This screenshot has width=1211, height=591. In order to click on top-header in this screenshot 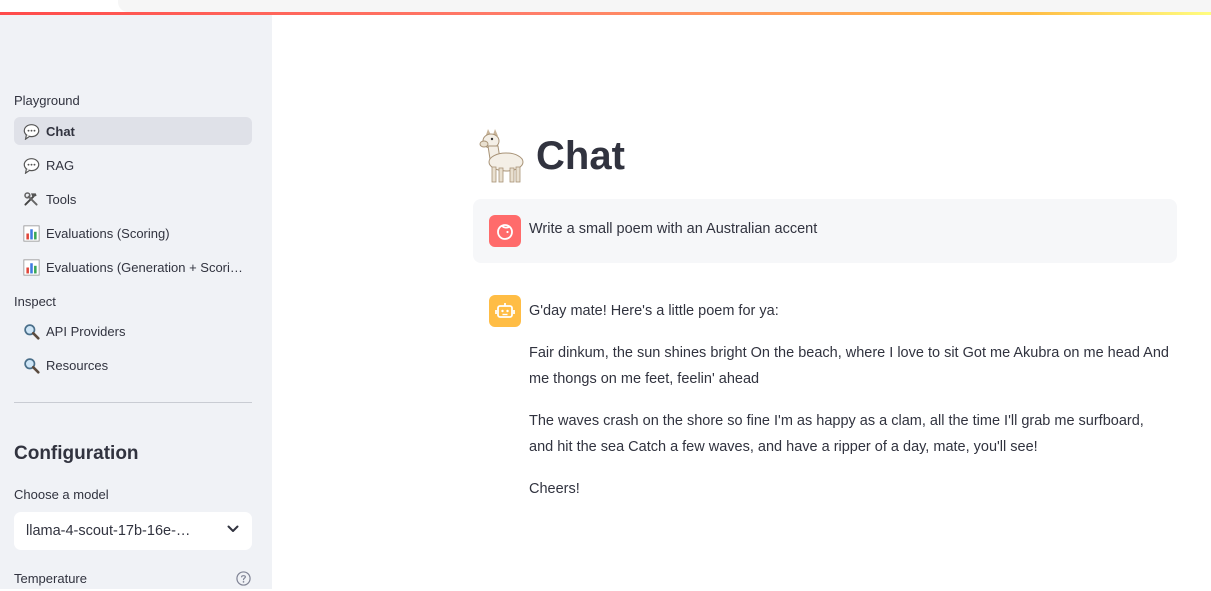, I will do `click(605, 8)`.